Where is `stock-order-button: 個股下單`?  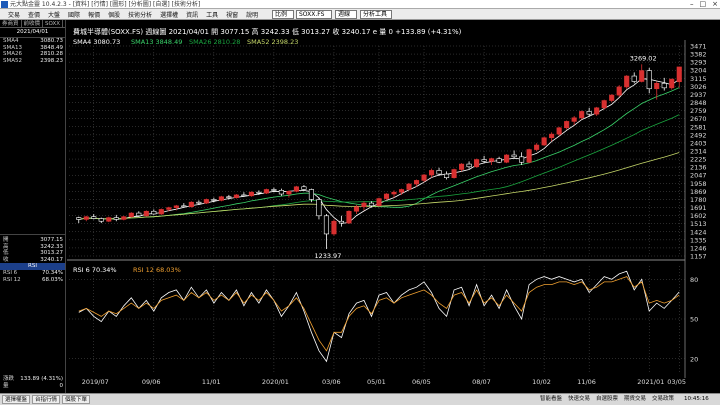
stock-order-button: 個股下單 is located at coordinates (76, 399).